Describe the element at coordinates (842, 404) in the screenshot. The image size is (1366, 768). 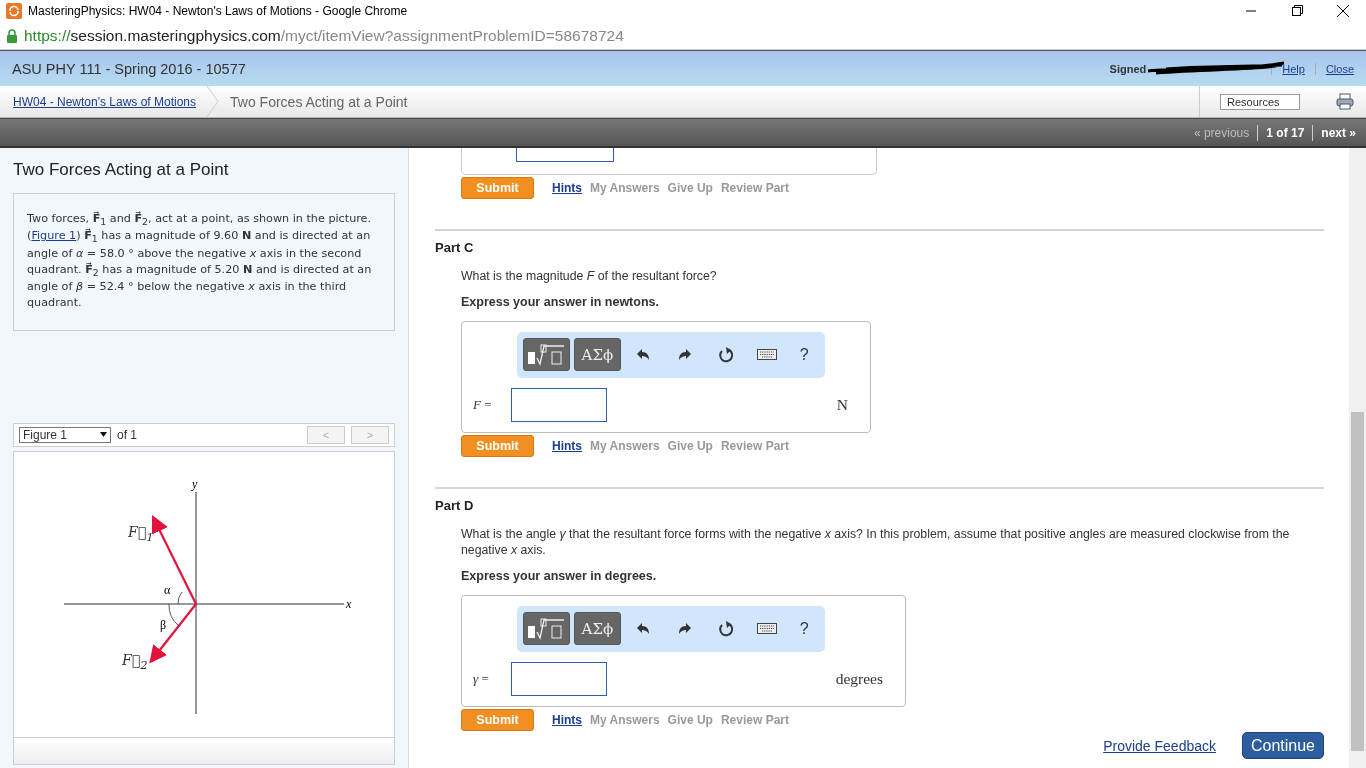
I see `unit-label: N` at that location.